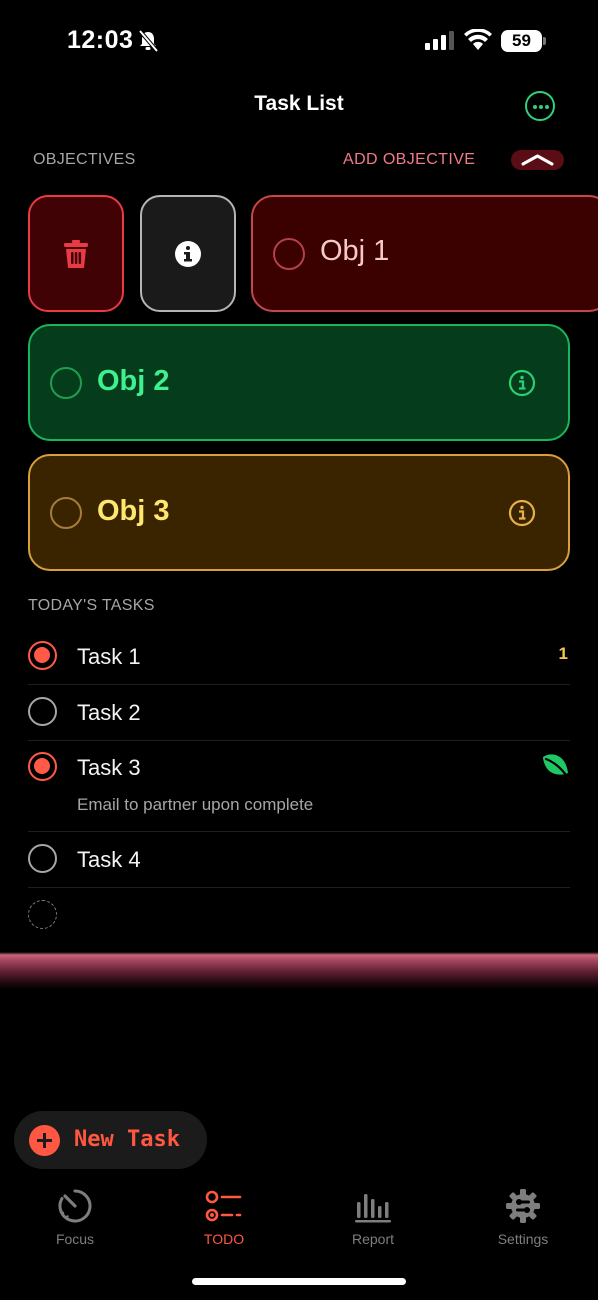  I want to click on new-task-button: New Task, so click(110, 1140).